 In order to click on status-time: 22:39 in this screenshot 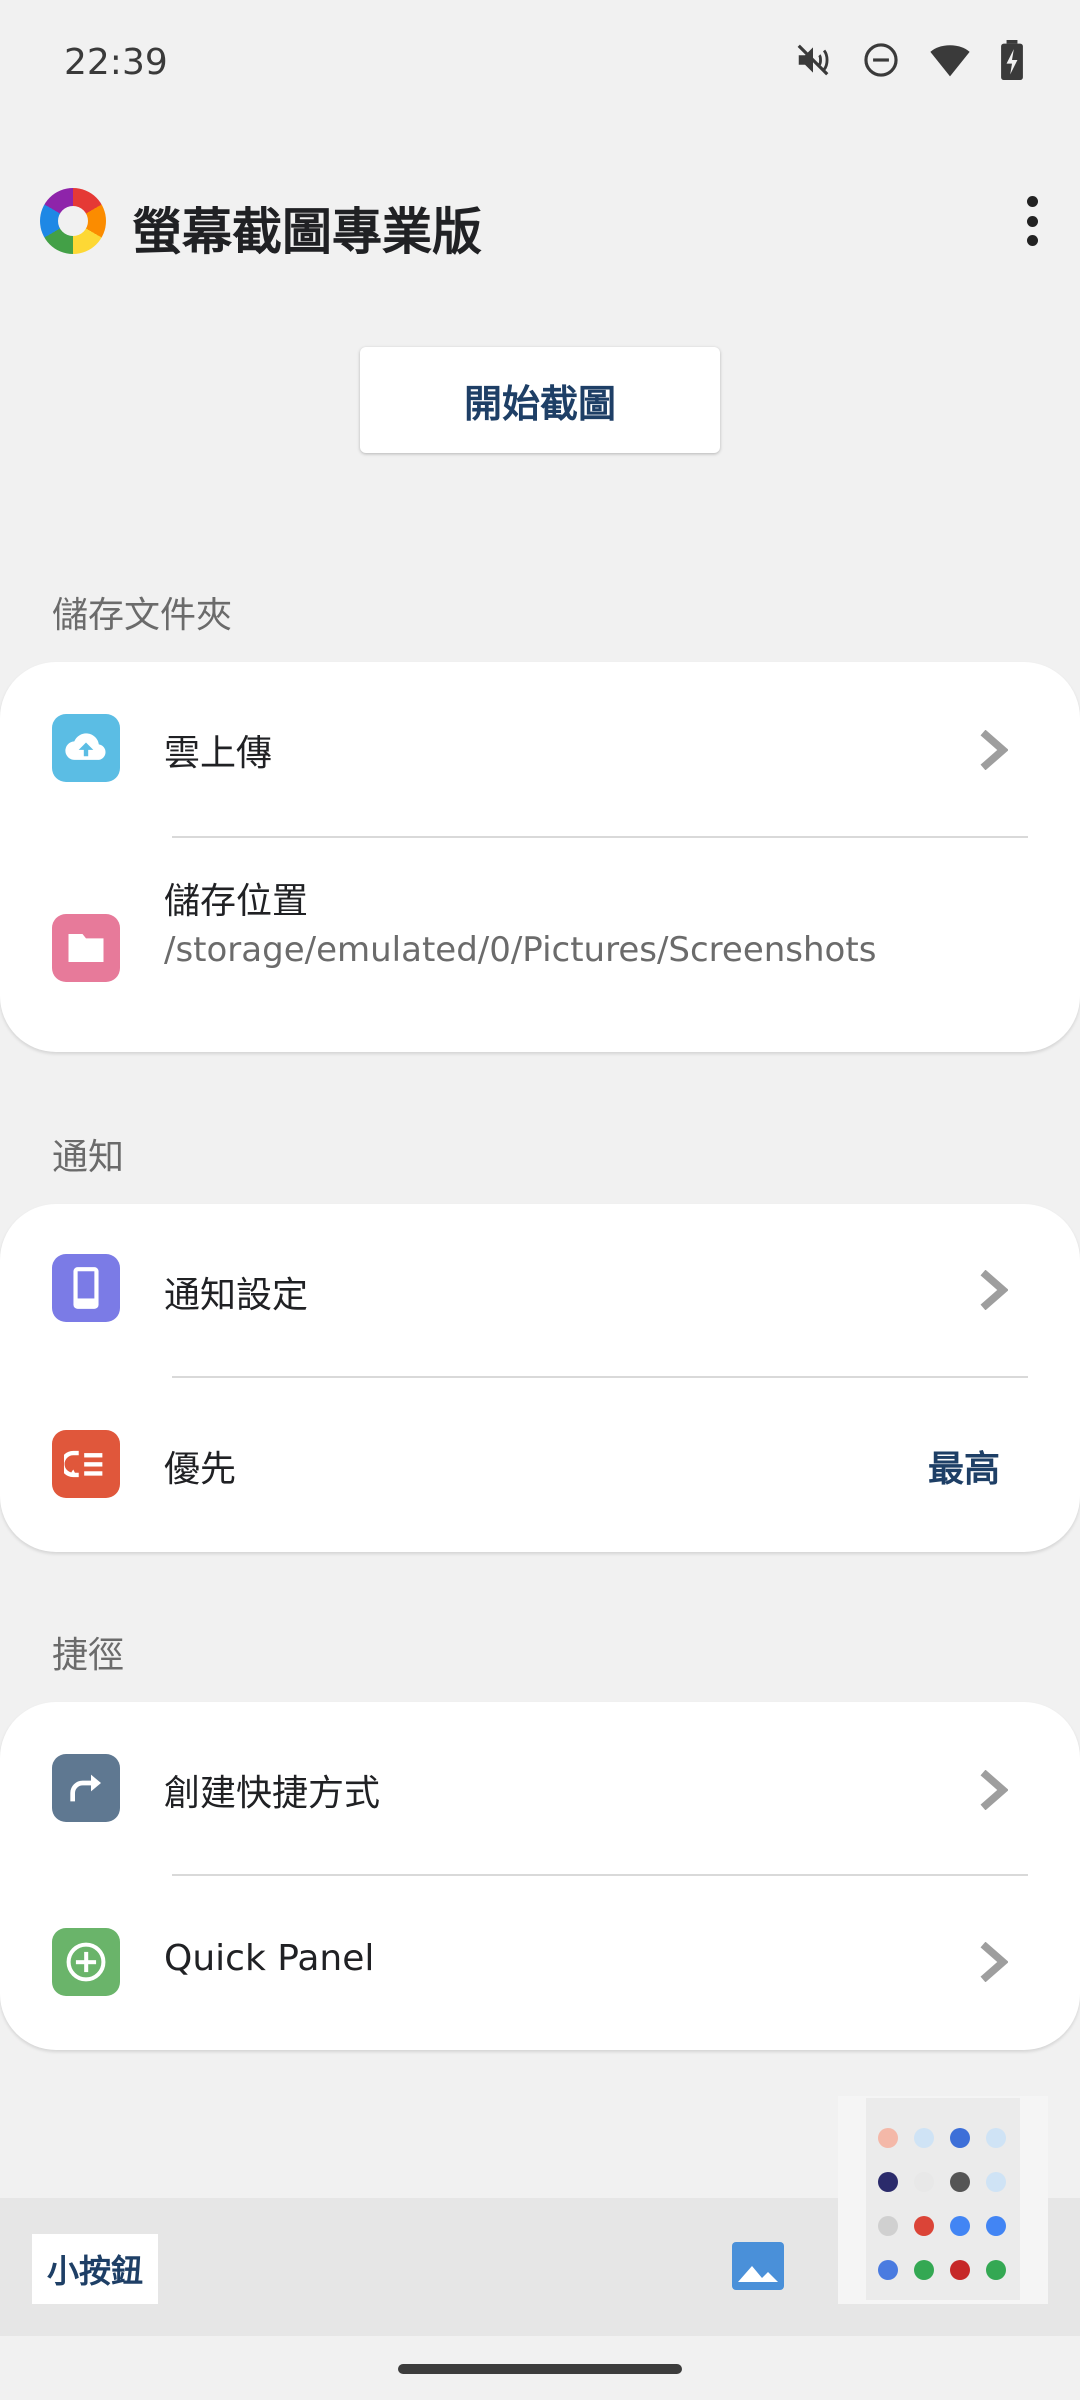, I will do `click(116, 62)`.